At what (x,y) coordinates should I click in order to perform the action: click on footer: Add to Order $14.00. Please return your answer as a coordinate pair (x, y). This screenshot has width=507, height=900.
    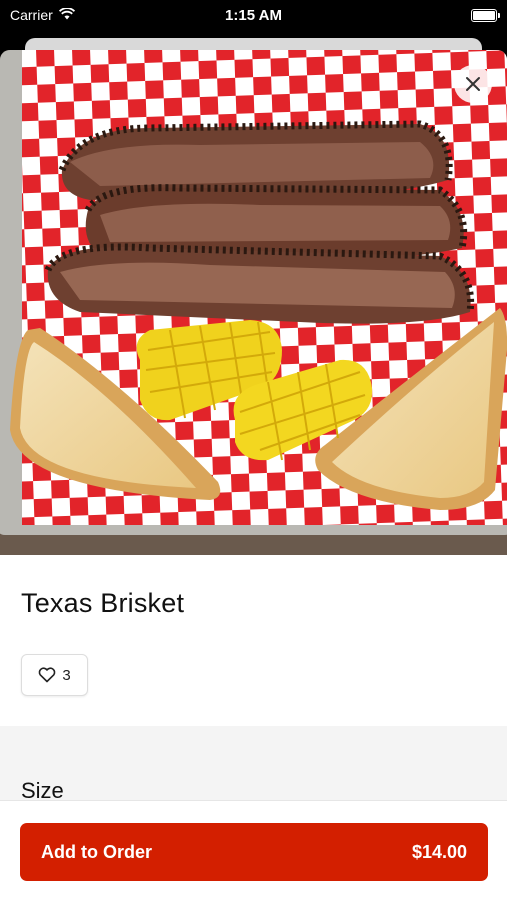
    Looking at the image, I should click on (253, 850).